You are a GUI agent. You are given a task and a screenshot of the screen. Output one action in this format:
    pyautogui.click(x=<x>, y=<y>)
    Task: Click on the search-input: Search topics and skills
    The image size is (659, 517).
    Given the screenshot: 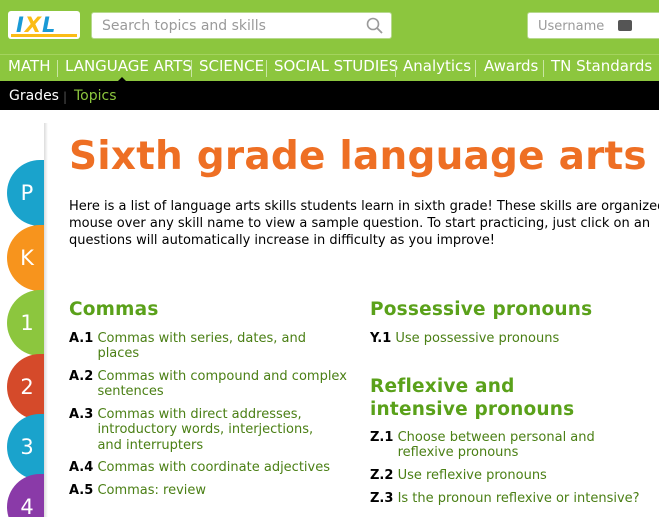 What is the action you would take?
    pyautogui.click(x=241, y=25)
    